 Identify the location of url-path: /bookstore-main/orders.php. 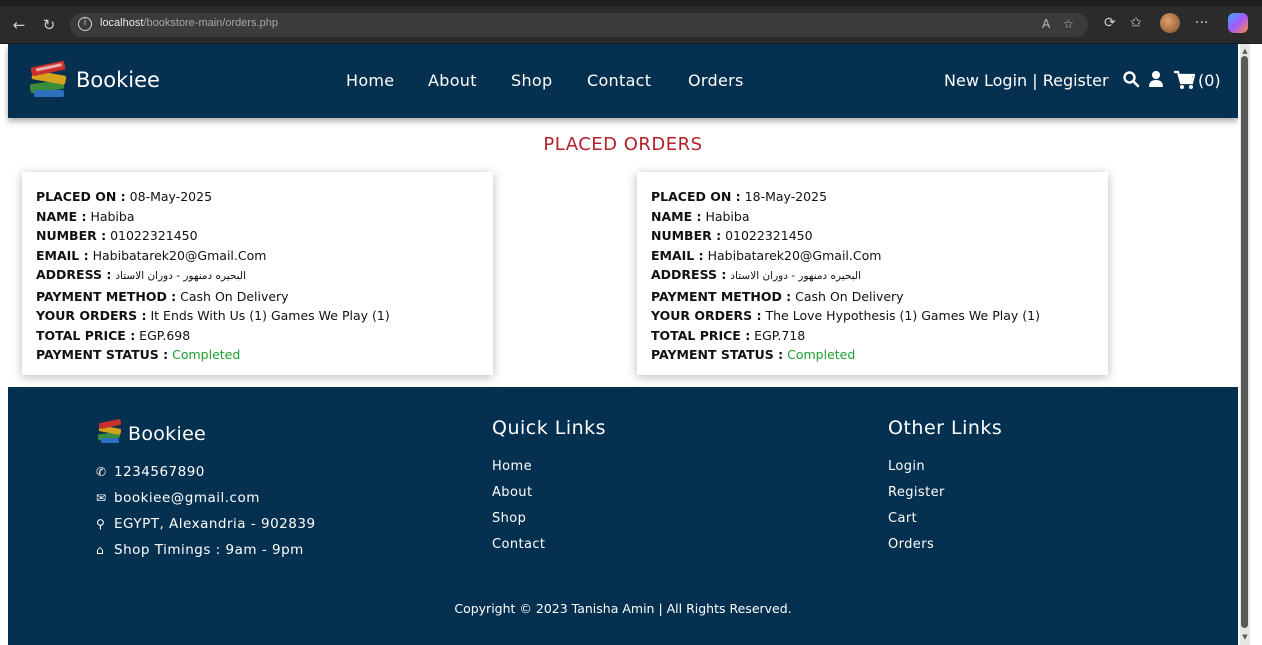
(210, 23).